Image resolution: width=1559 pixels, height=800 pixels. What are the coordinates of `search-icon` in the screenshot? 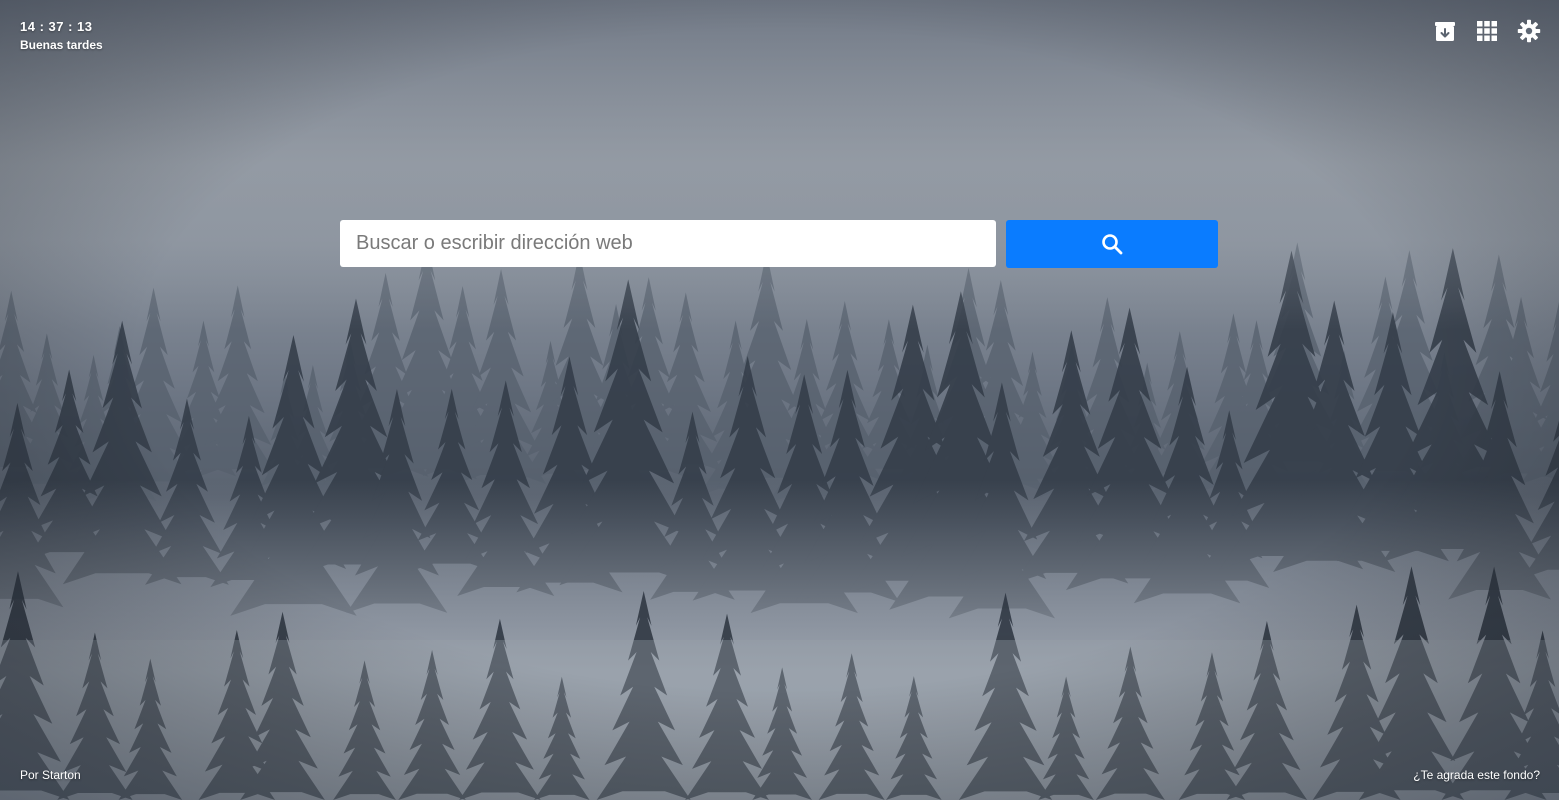 It's located at (1112, 244).